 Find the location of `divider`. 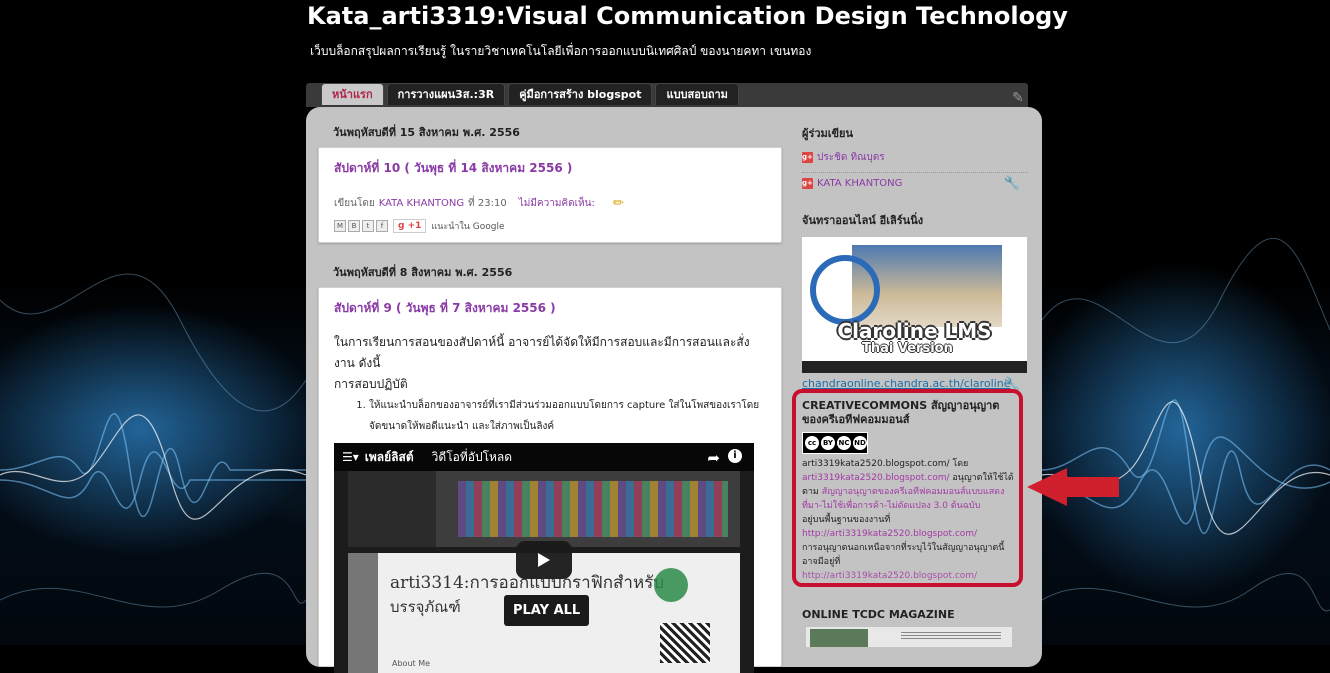

divider is located at coordinates (915, 172).